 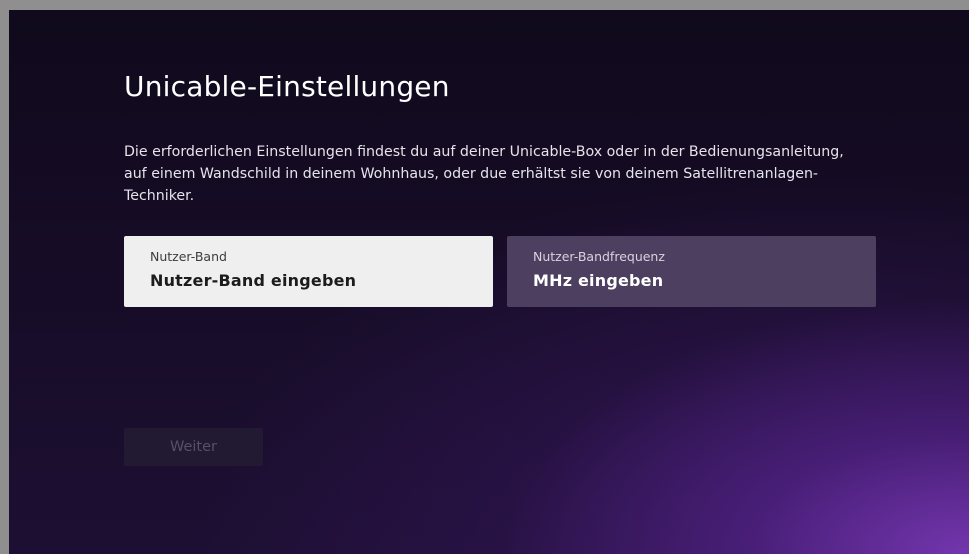 What do you see at coordinates (599, 256) in the screenshot?
I see `user-band-frequency-label: Nutzer-Bandfrequenz` at bounding box center [599, 256].